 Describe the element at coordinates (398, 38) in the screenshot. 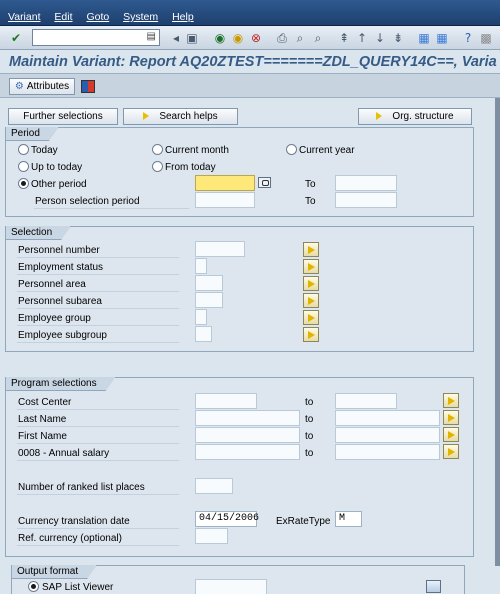

I see `last-page-icon: ⇟` at that location.